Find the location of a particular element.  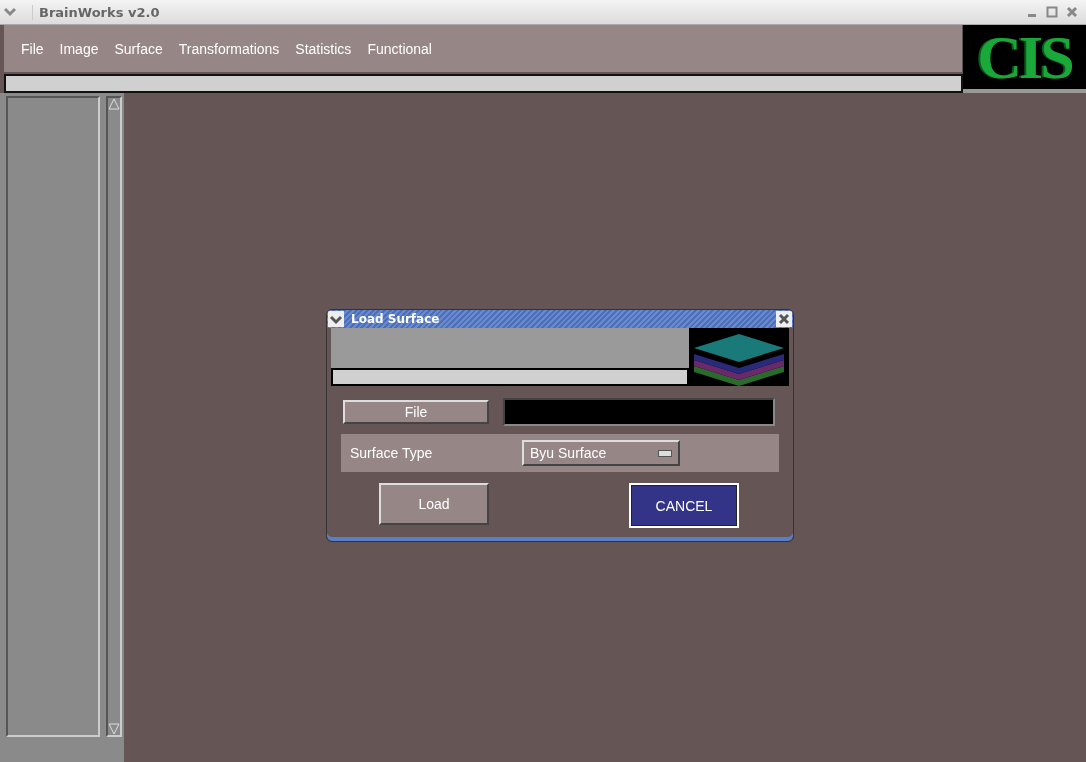

logo-text: CIS is located at coordinates (1024, 57).